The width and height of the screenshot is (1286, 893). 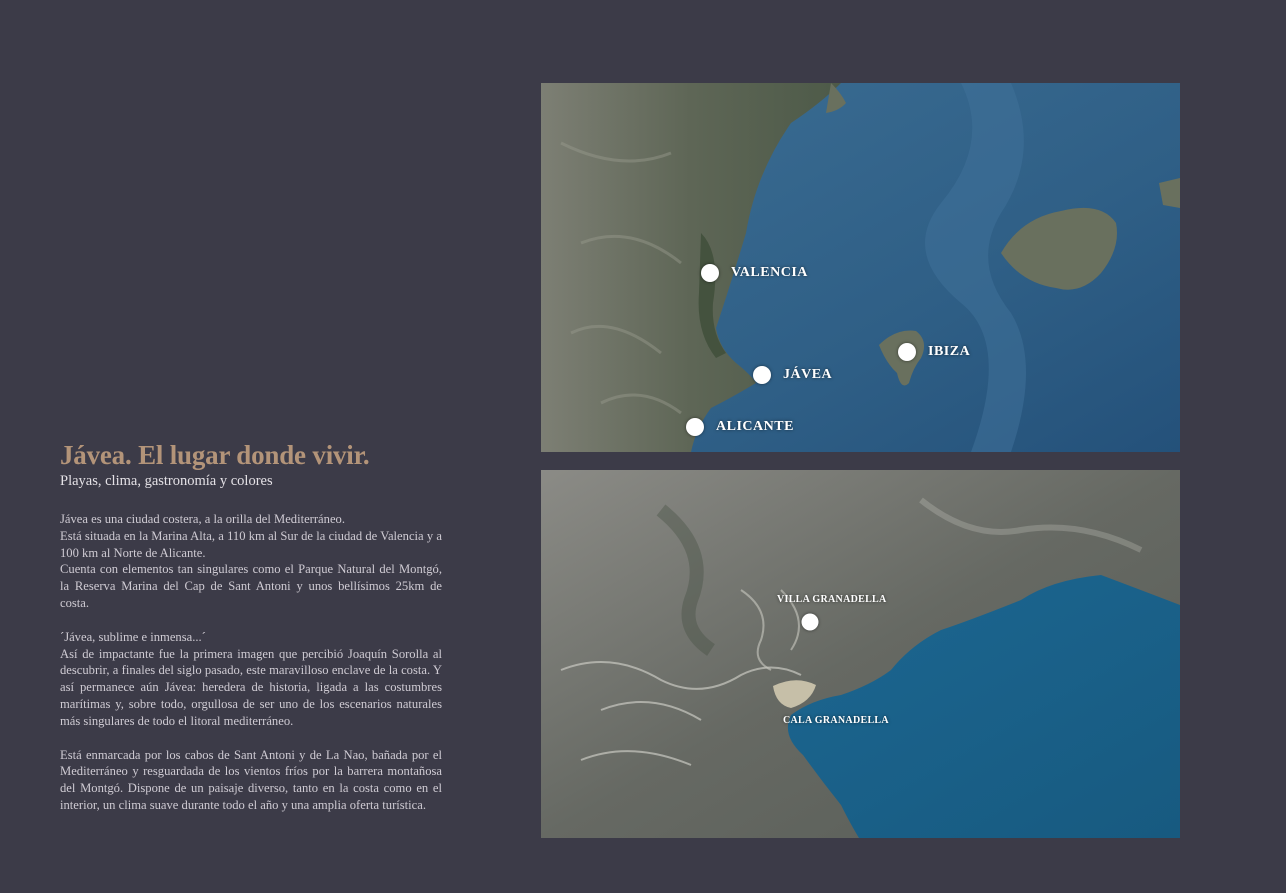 What do you see at coordinates (832, 599) in the screenshot?
I see `villa-granadella-label: VILLA GRANADELLA` at bounding box center [832, 599].